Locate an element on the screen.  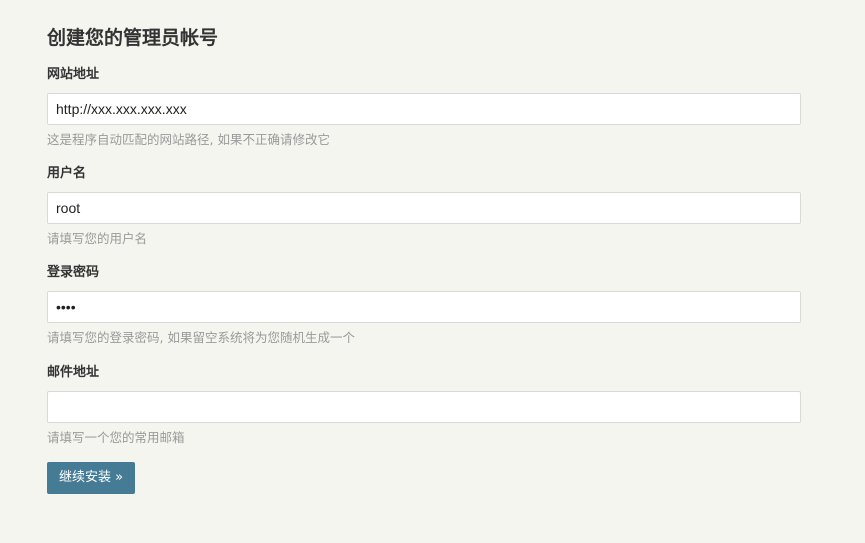
password-label: 登录密码 is located at coordinates (73, 272).